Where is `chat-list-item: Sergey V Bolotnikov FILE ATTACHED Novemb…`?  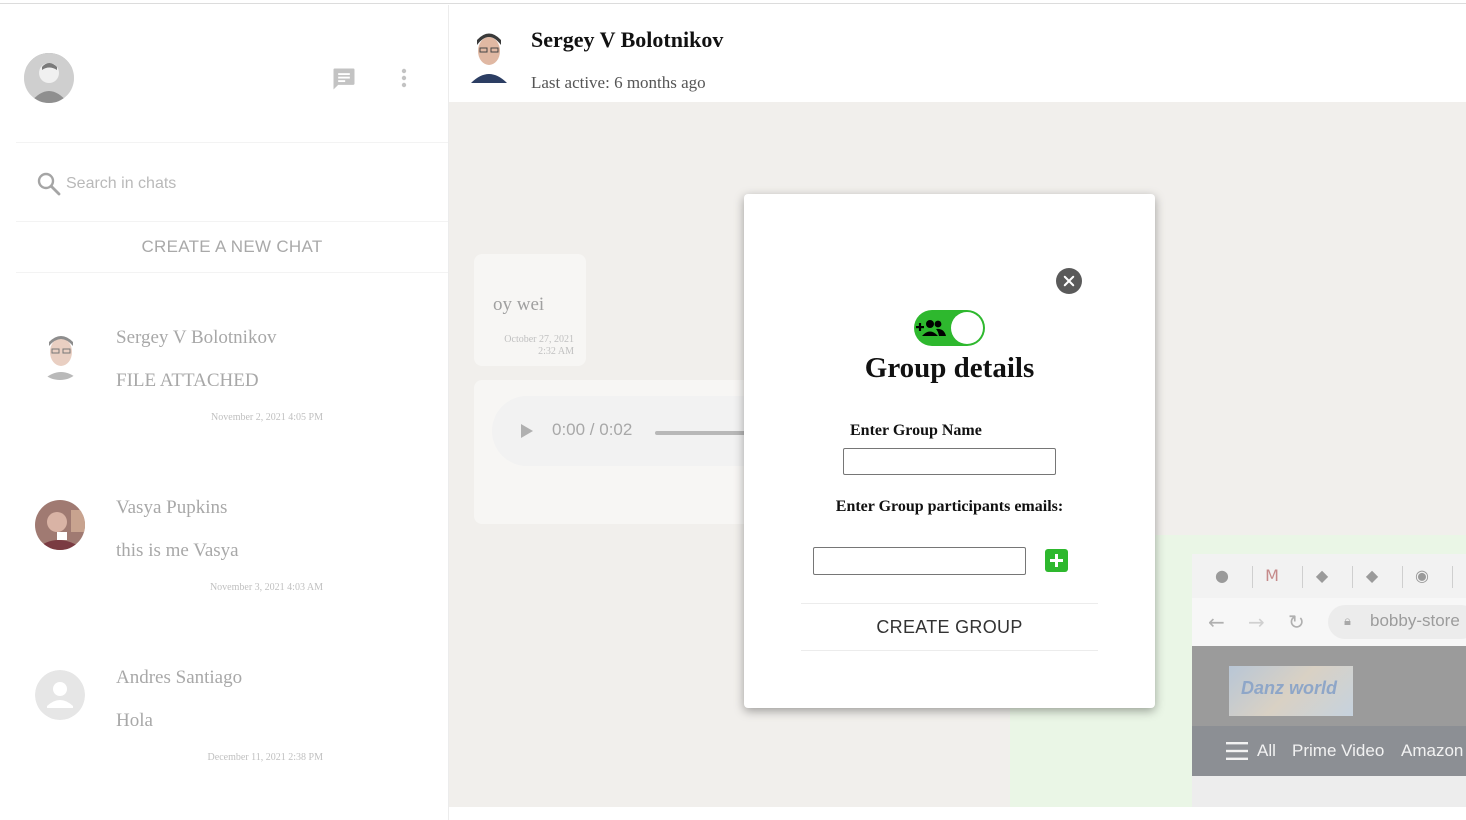
chat-list-item: Sergey V Bolotnikov FILE ATTACHED Novemb… is located at coordinates (224, 380).